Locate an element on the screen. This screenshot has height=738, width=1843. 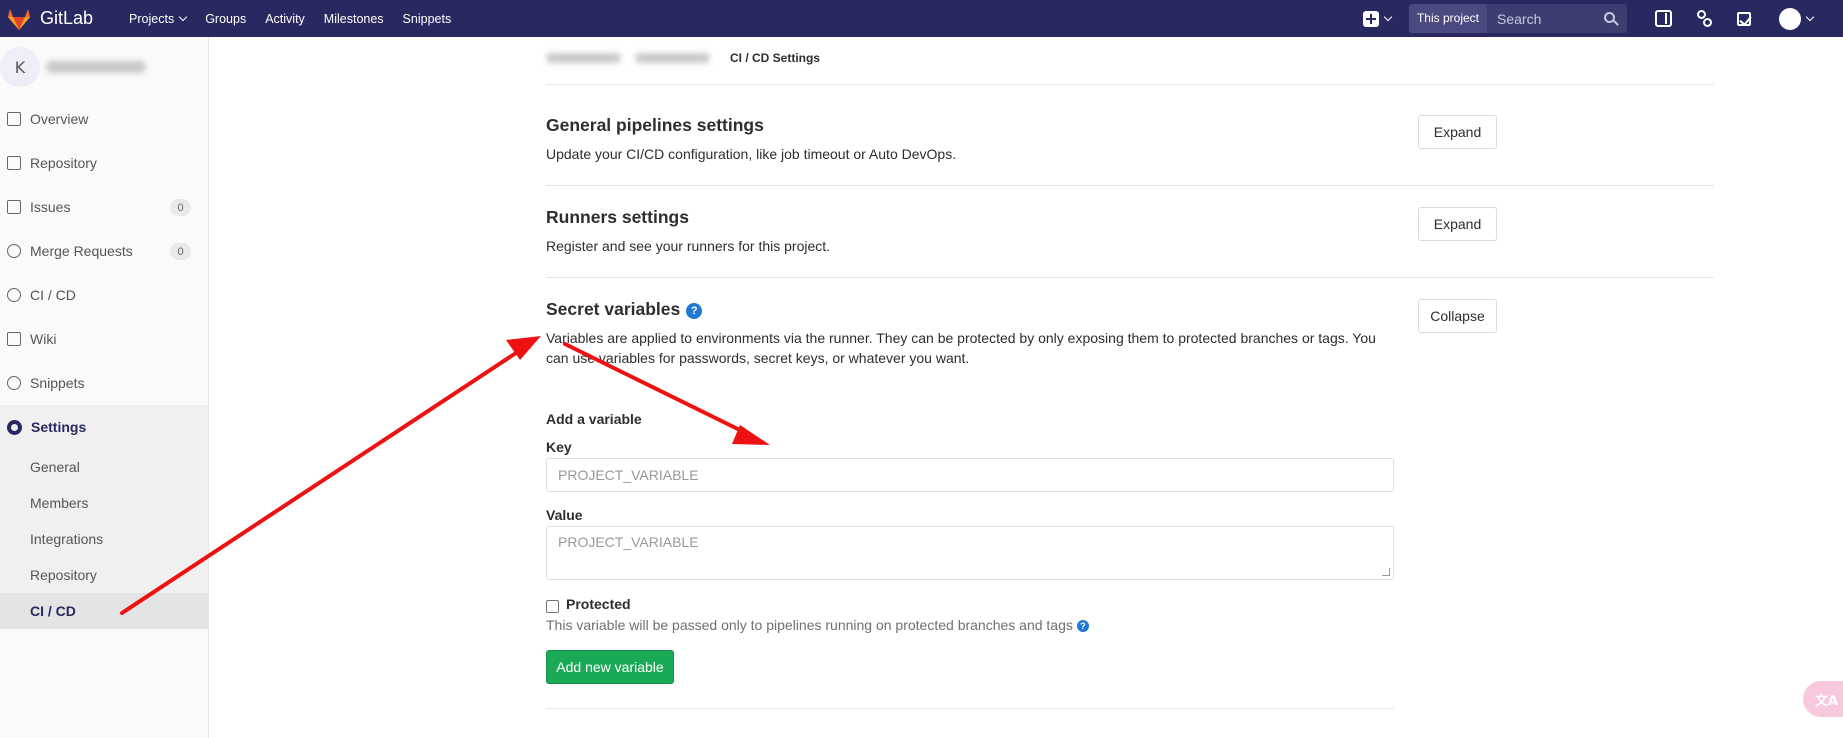
search-placeholder: Search is located at coordinates (1519, 18).